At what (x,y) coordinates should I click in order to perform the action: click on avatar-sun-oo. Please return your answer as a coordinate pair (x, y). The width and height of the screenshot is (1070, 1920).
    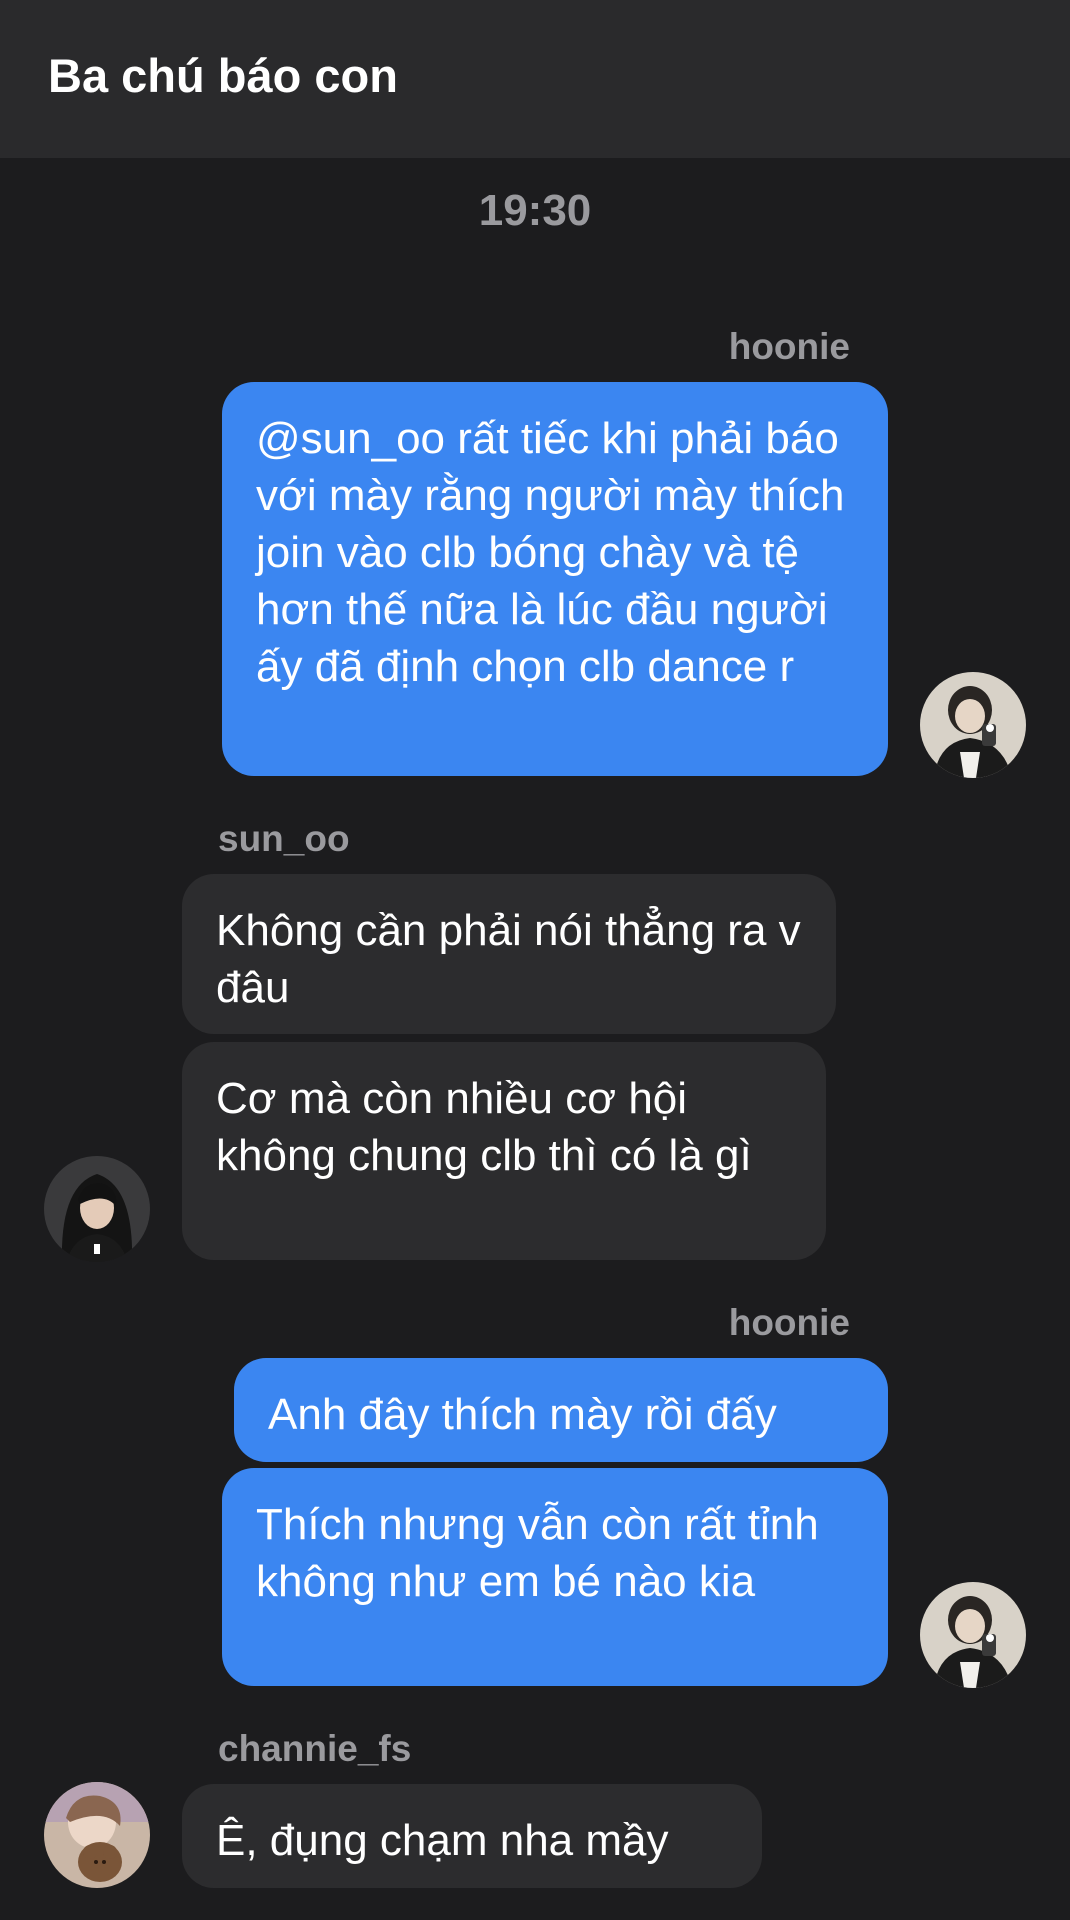
    Looking at the image, I should click on (97, 1209).